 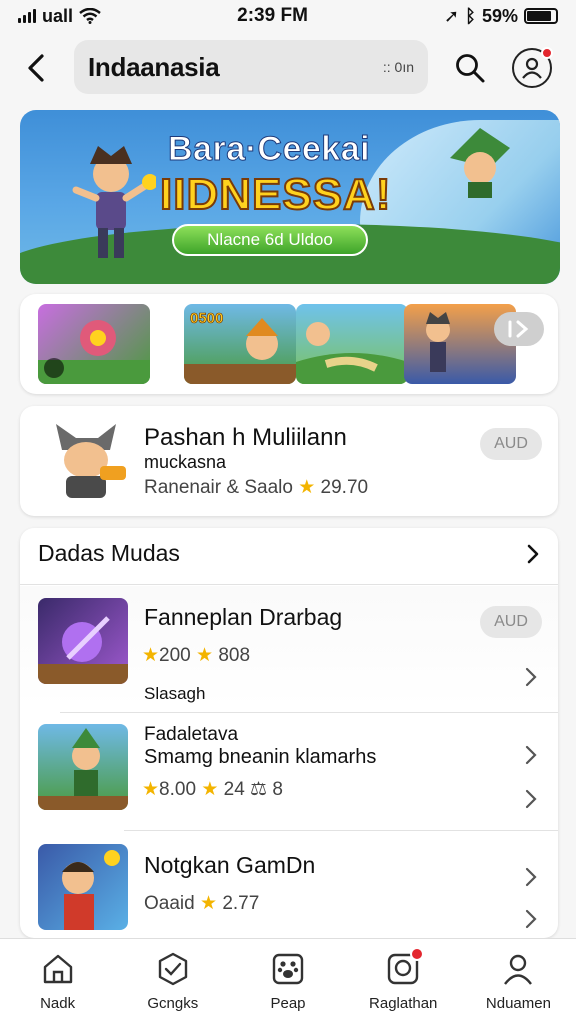 I want to click on app-title: Notgkan GamDn, so click(x=230, y=865).